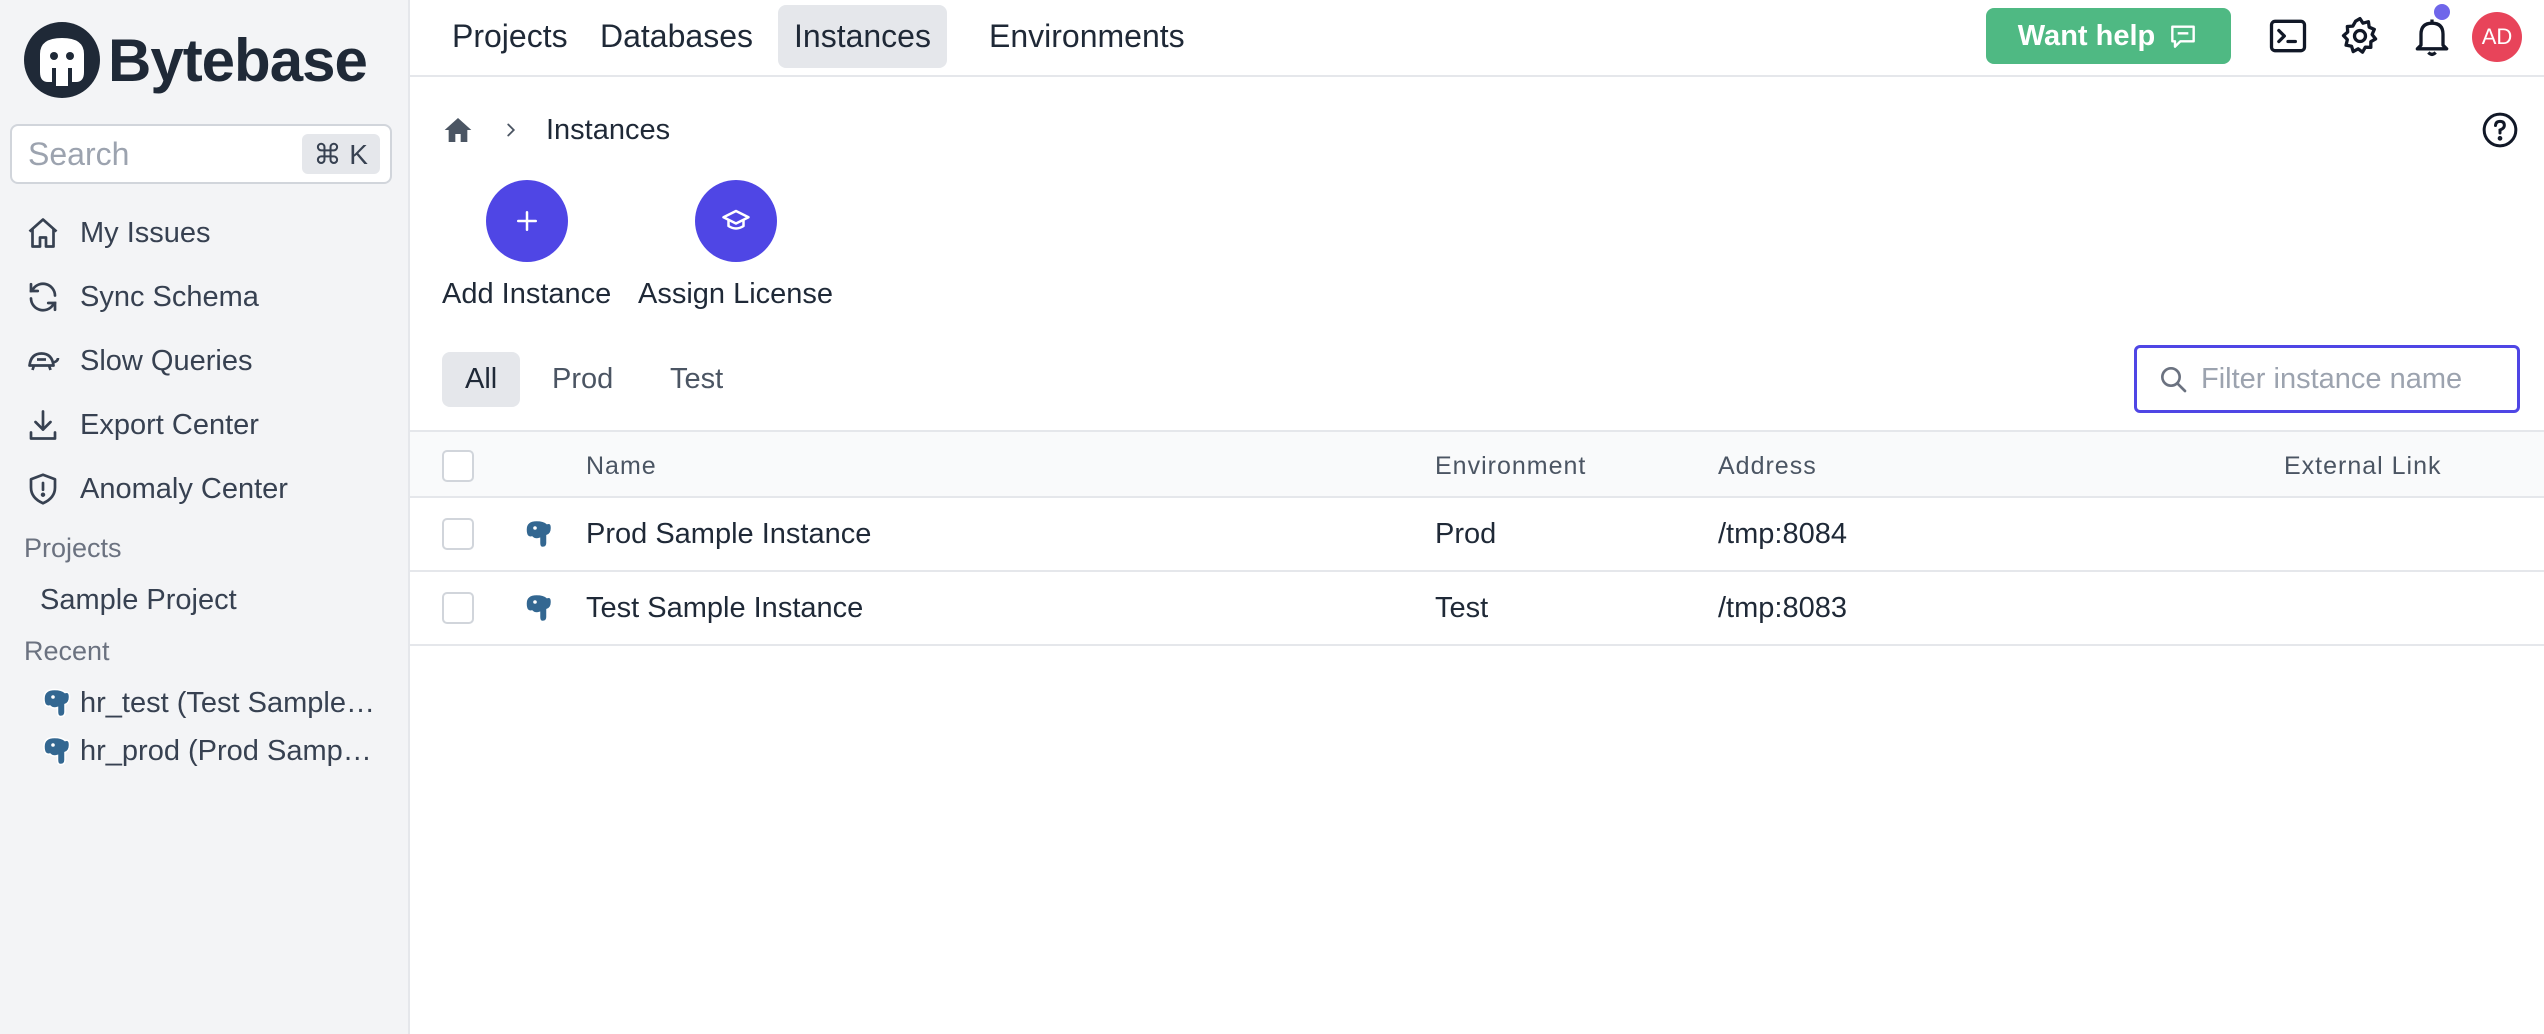 The image size is (2544, 1034). What do you see at coordinates (169, 424) in the screenshot?
I see `sidebar-item-label: Export Center` at bounding box center [169, 424].